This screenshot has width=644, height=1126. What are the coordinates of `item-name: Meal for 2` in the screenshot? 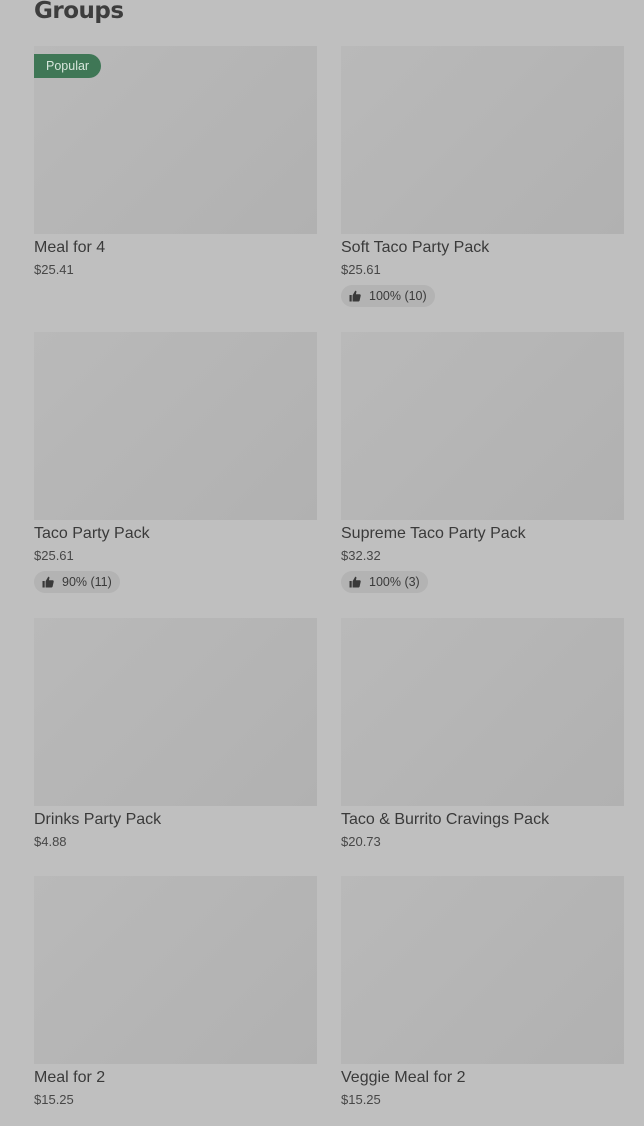 It's located at (175, 1078).